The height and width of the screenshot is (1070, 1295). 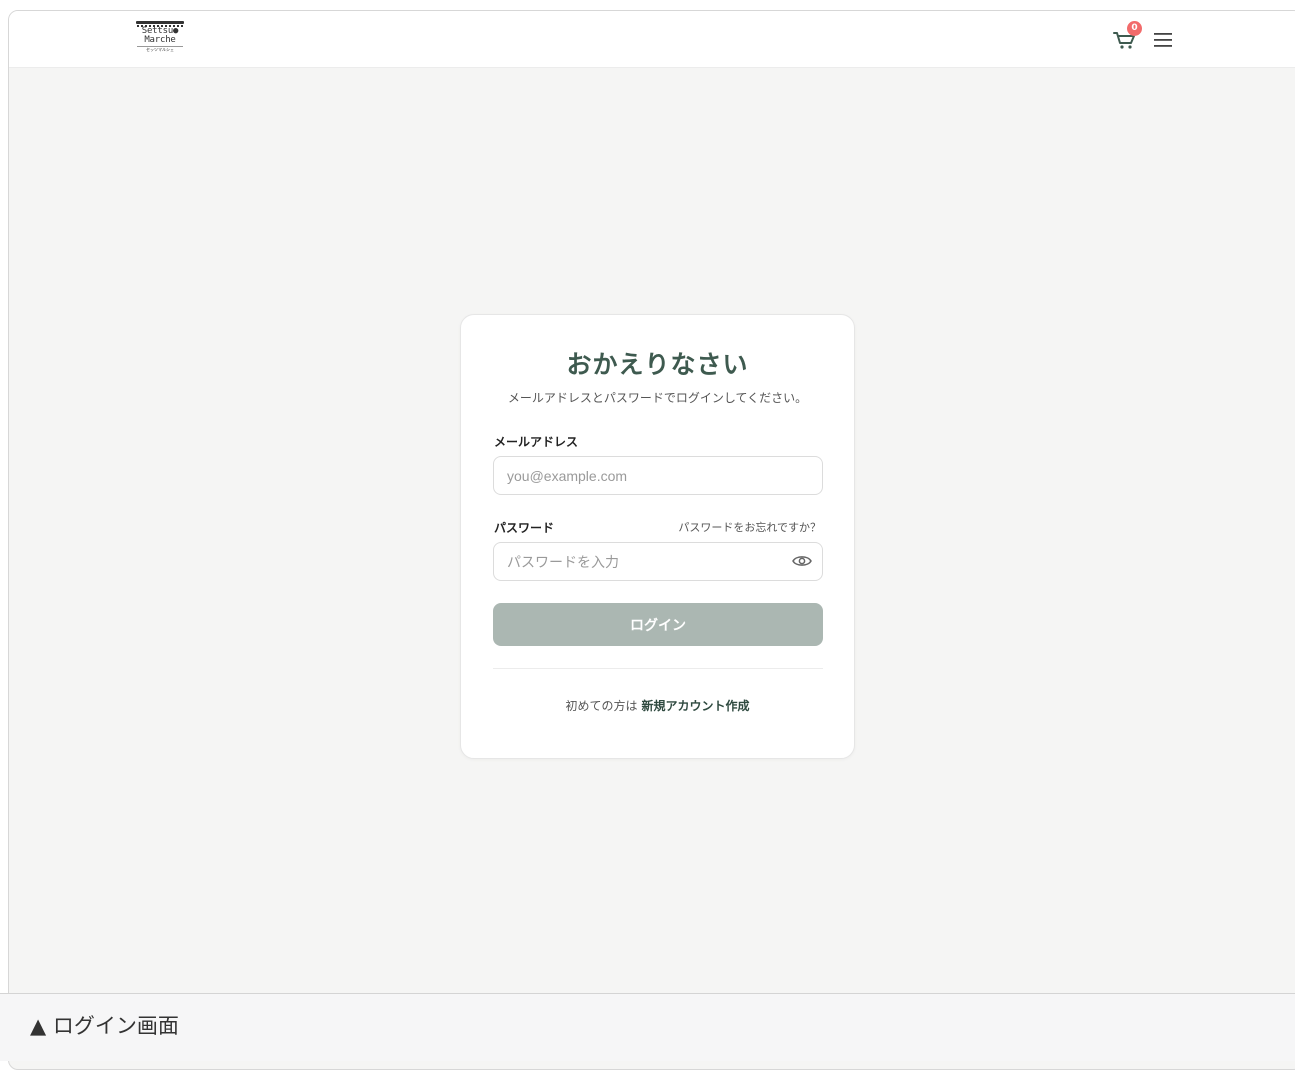 What do you see at coordinates (657, 398) in the screenshot?
I see `login-subtitle: メールアドレスとパスワードでログインしてください。` at bounding box center [657, 398].